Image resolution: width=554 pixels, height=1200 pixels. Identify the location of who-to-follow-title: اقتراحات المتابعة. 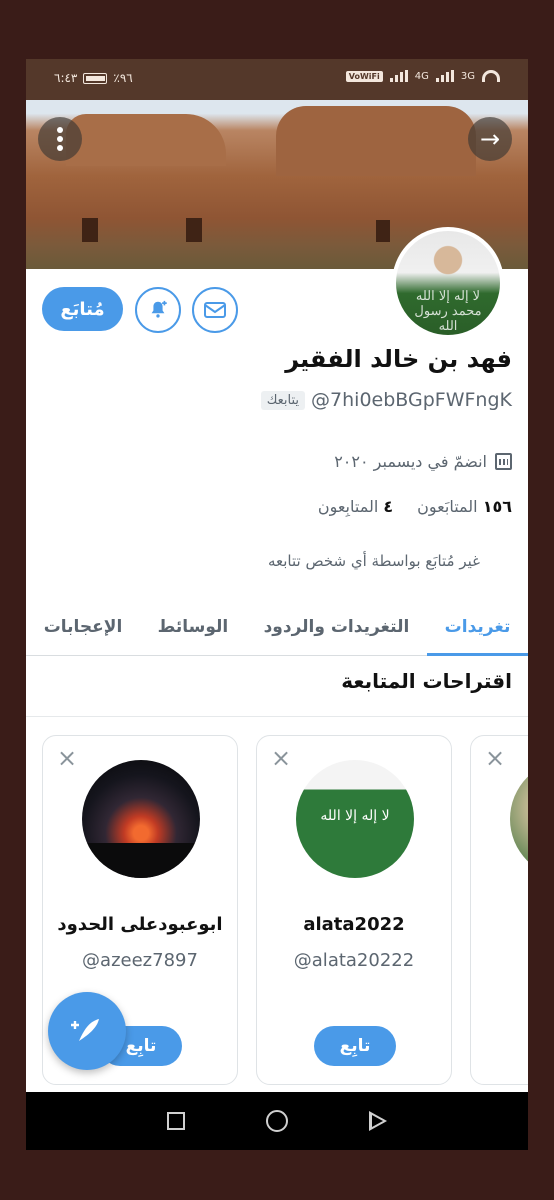
(426, 681).